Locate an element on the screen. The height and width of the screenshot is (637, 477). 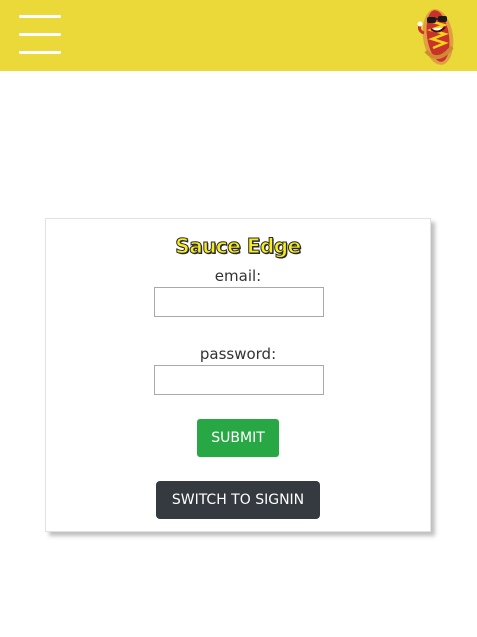
hamburger-menu-icon is located at coordinates (40, 35).